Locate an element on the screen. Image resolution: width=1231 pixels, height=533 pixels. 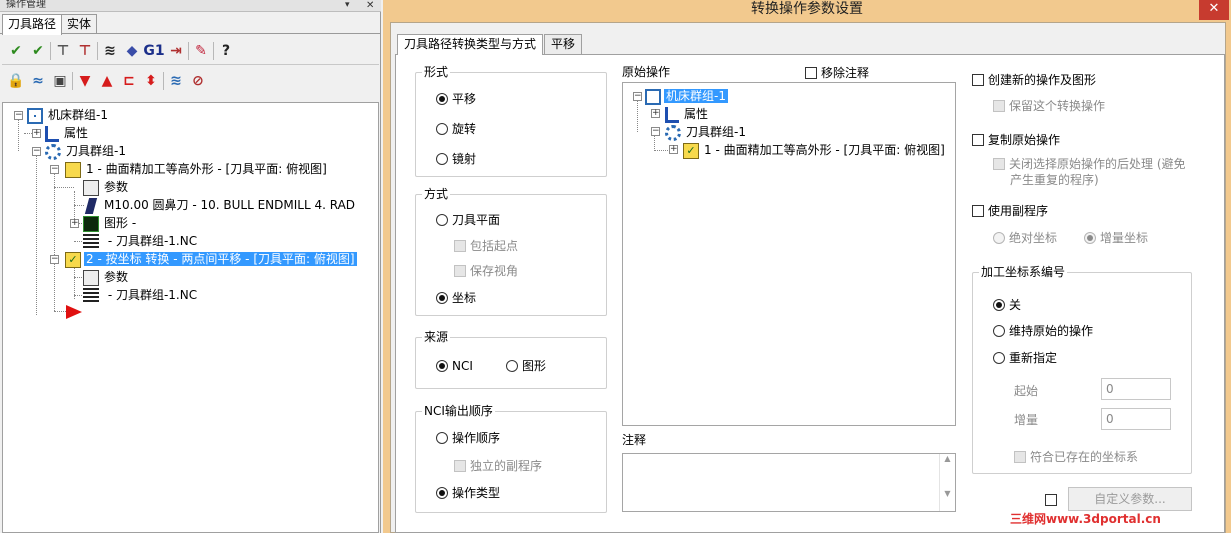
toolbar-row-1: ✔ ✔ ⊤ ⊤ ≋ ◆ G1 ⇥ ✎? is located at coordinates (121, 51).